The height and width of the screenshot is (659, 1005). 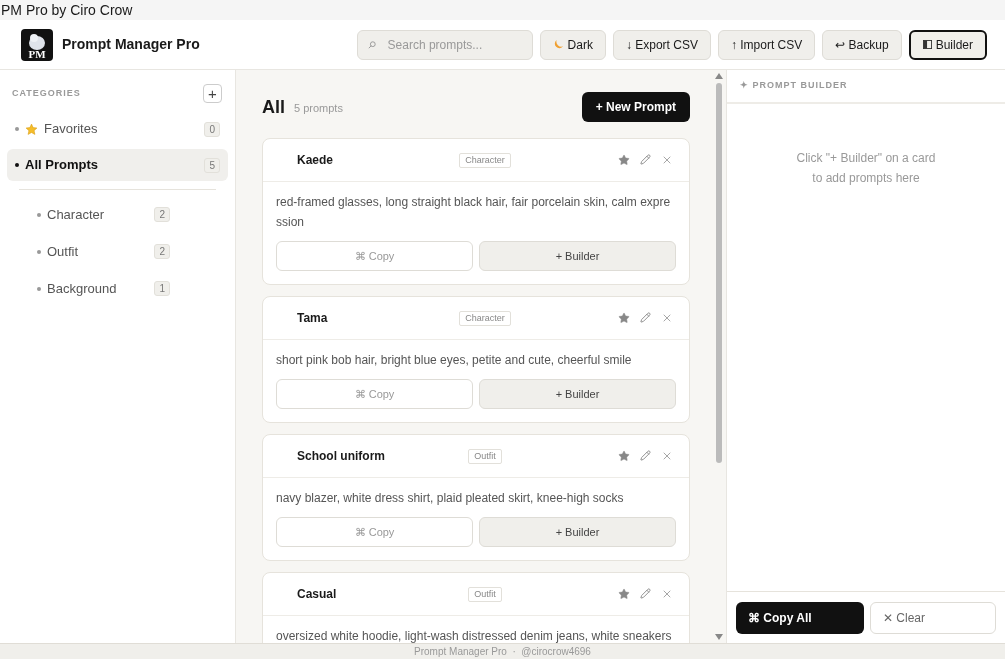 What do you see at coordinates (117, 251) in the screenshot?
I see `sidebar-item: Outfit 2` at bounding box center [117, 251].